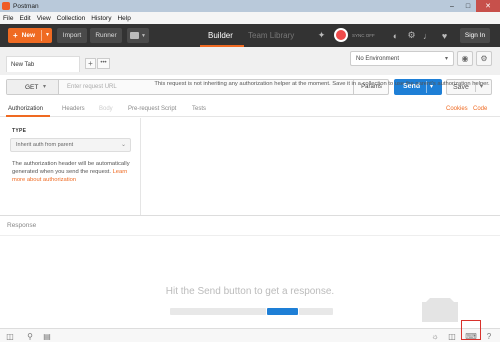 The width and height of the screenshot is (500, 342). Describe the element at coordinates (152, 109) in the screenshot. I see `tab-pre-request-script: Pre-request Script` at that location.